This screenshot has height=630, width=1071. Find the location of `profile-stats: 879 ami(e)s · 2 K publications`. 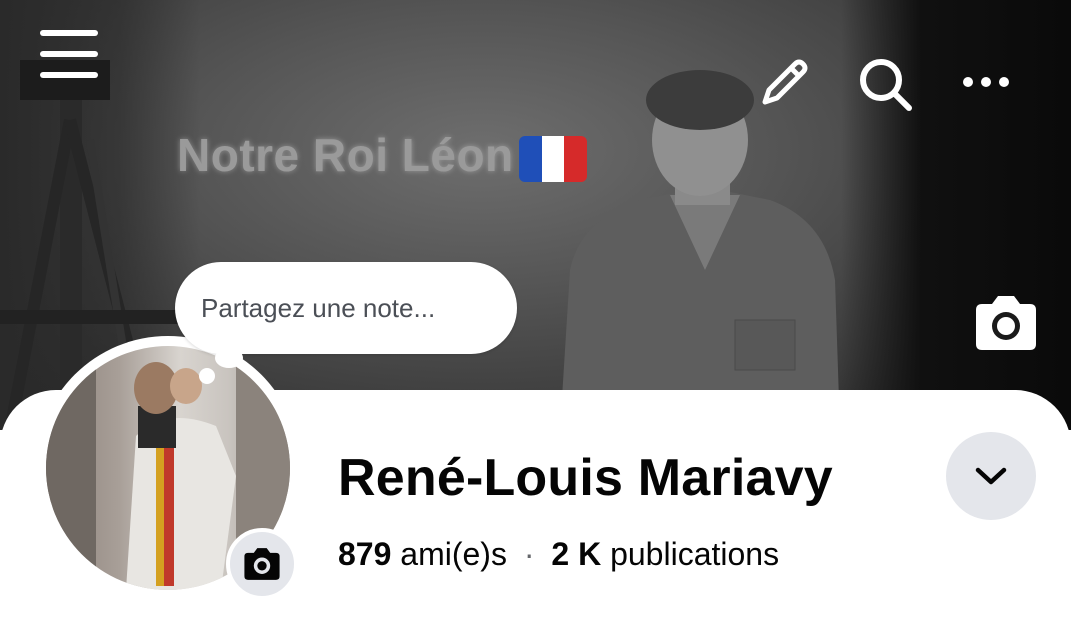

profile-stats: 879 ami(e)s · 2 K publications is located at coordinates (558, 554).